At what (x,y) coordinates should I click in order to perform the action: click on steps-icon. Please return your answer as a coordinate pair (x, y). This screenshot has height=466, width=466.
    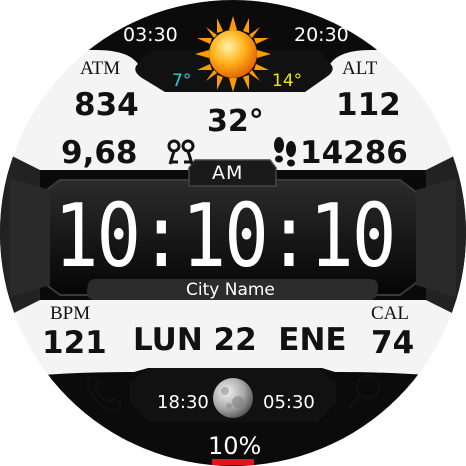
    Looking at the image, I should click on (285, 152).